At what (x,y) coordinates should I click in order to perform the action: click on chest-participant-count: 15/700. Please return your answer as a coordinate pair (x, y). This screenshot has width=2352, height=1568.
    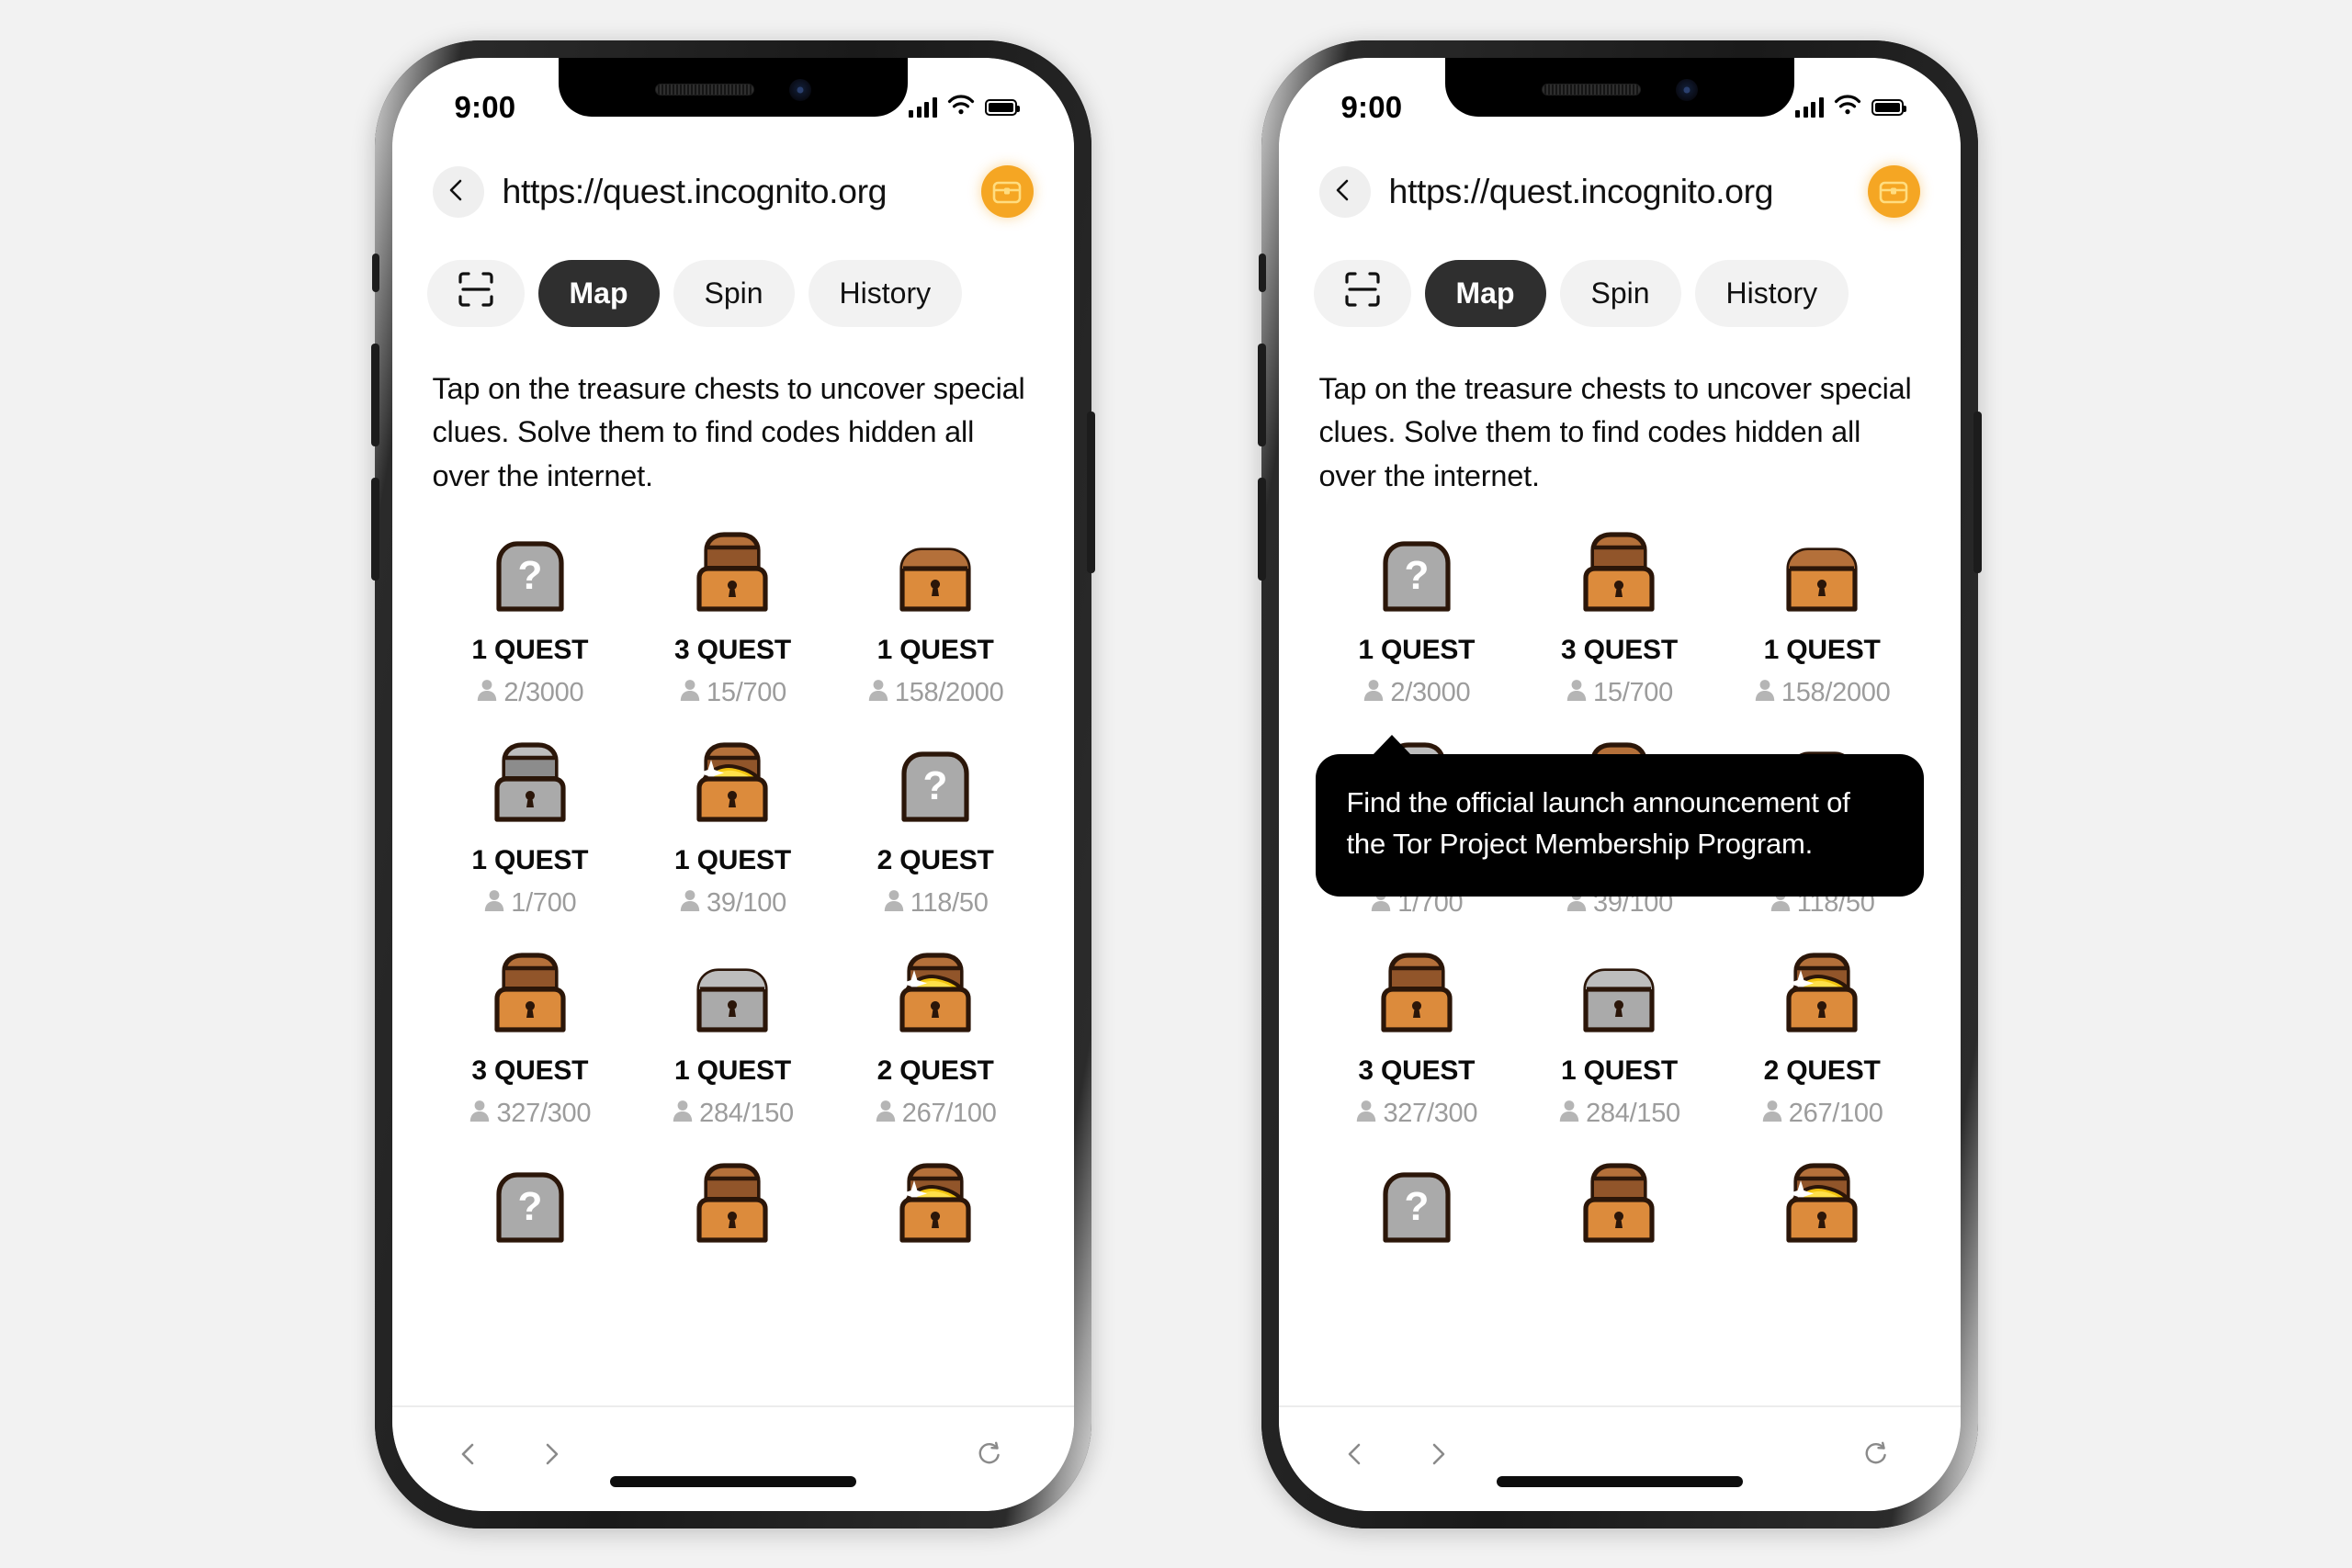
    Looking at the image, I should click on (732, 694).